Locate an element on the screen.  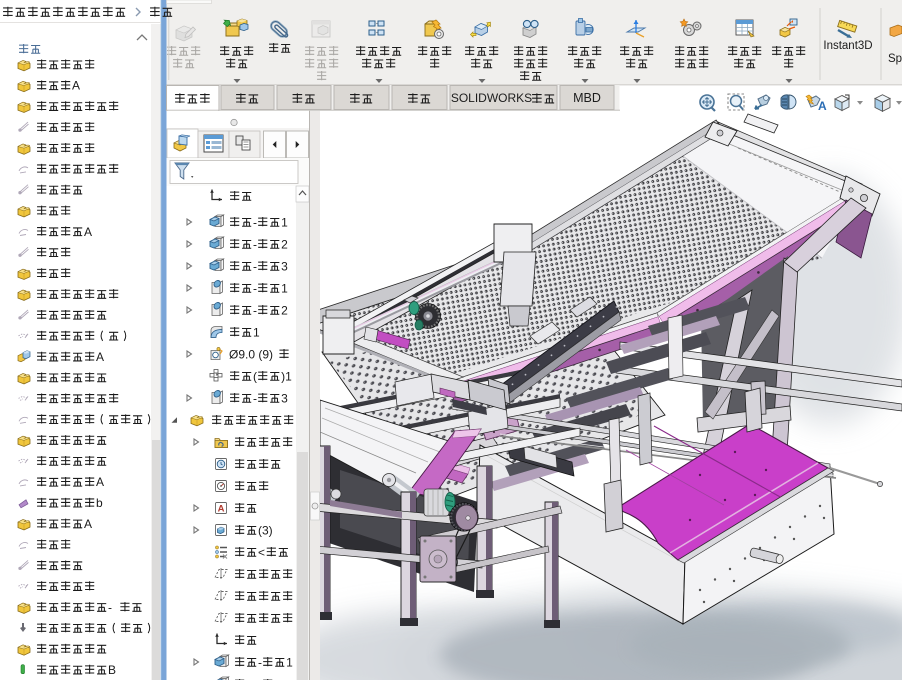
svg-text: Sp is located at coordinates (895, 59).